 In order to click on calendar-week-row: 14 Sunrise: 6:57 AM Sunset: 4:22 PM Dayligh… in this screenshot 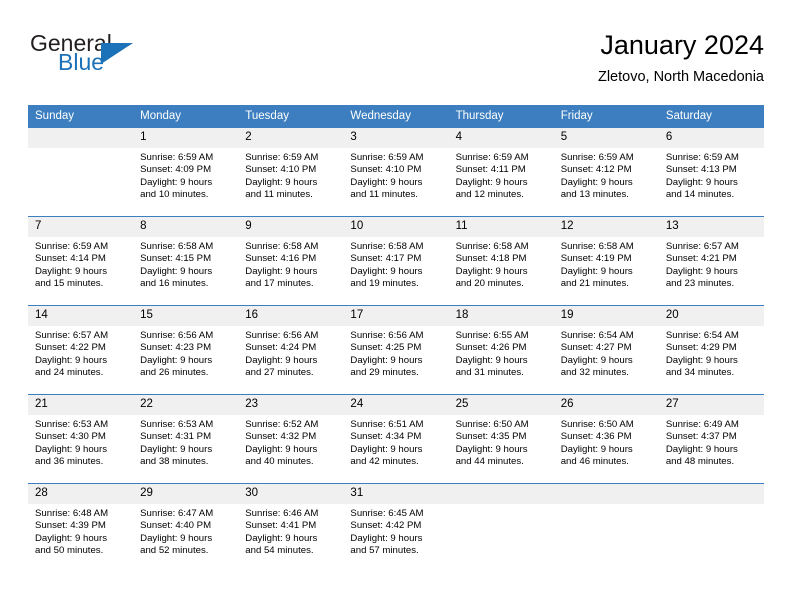, I will do `click(396, 350)`.